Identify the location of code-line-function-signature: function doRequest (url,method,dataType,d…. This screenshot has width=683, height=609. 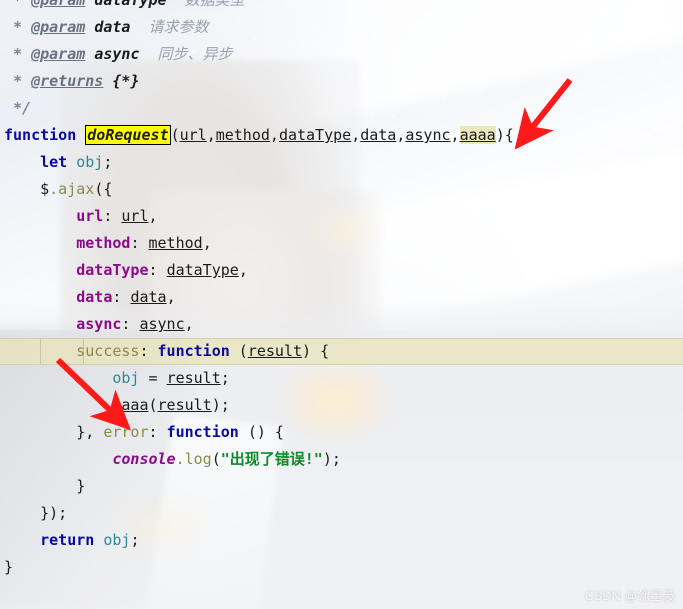
(341, 135).